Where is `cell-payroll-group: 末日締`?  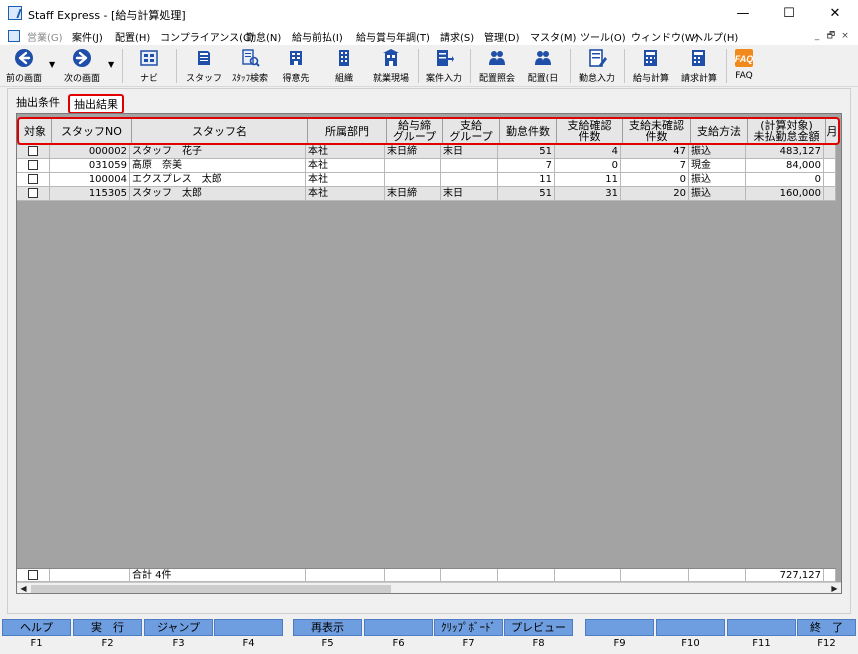 cell-payroll-group: 末日締 is located at coordinates (413, 194).